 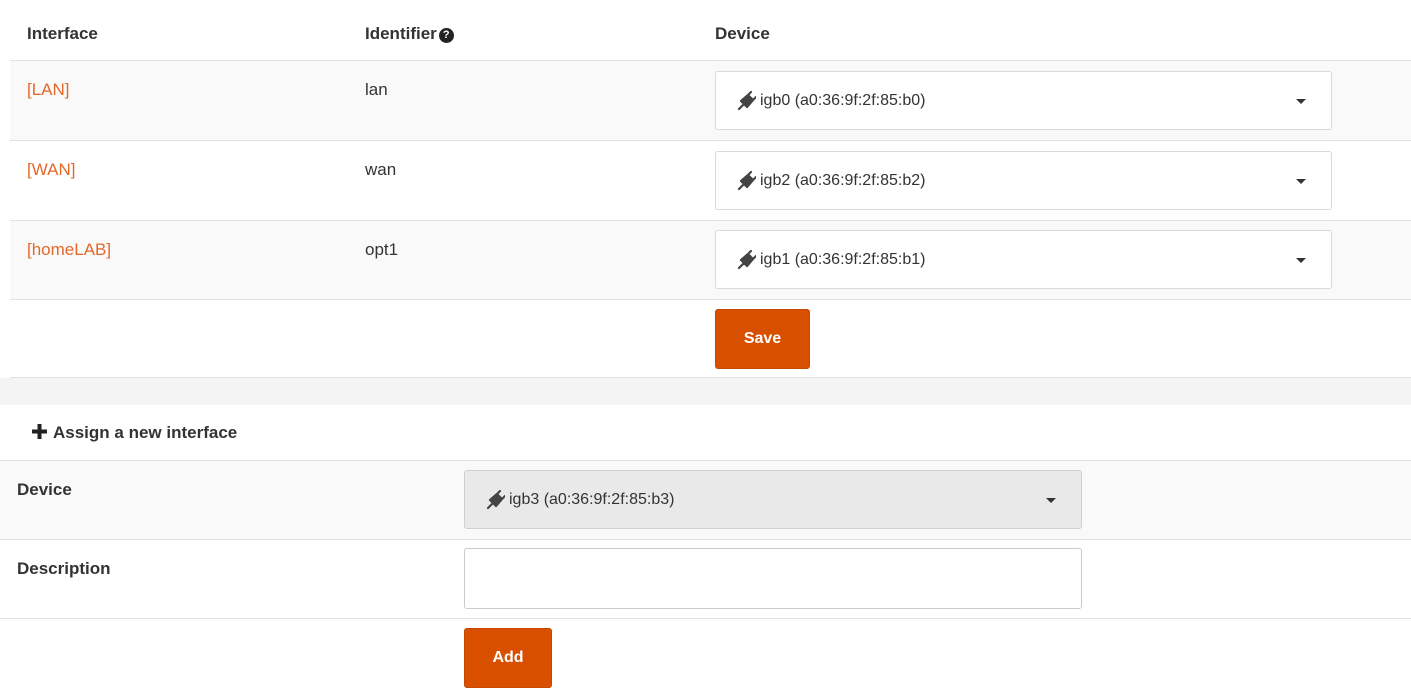 I want to click on column-header-interface: Interface, so click(x=62, y=33).